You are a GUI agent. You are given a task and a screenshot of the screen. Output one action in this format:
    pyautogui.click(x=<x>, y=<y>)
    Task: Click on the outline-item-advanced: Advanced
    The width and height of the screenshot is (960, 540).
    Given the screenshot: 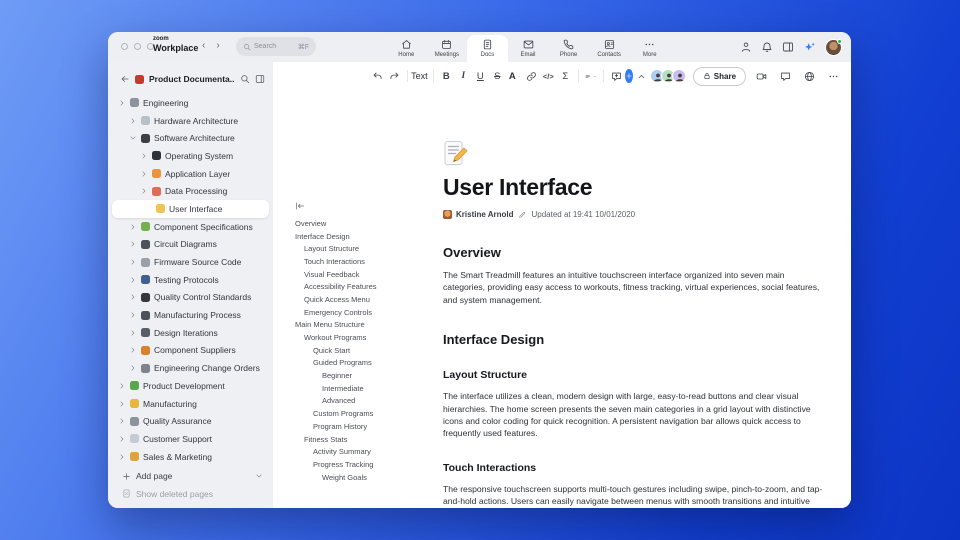 What is the action you would take?
    pyautogui.click(x=367, y=401)
    